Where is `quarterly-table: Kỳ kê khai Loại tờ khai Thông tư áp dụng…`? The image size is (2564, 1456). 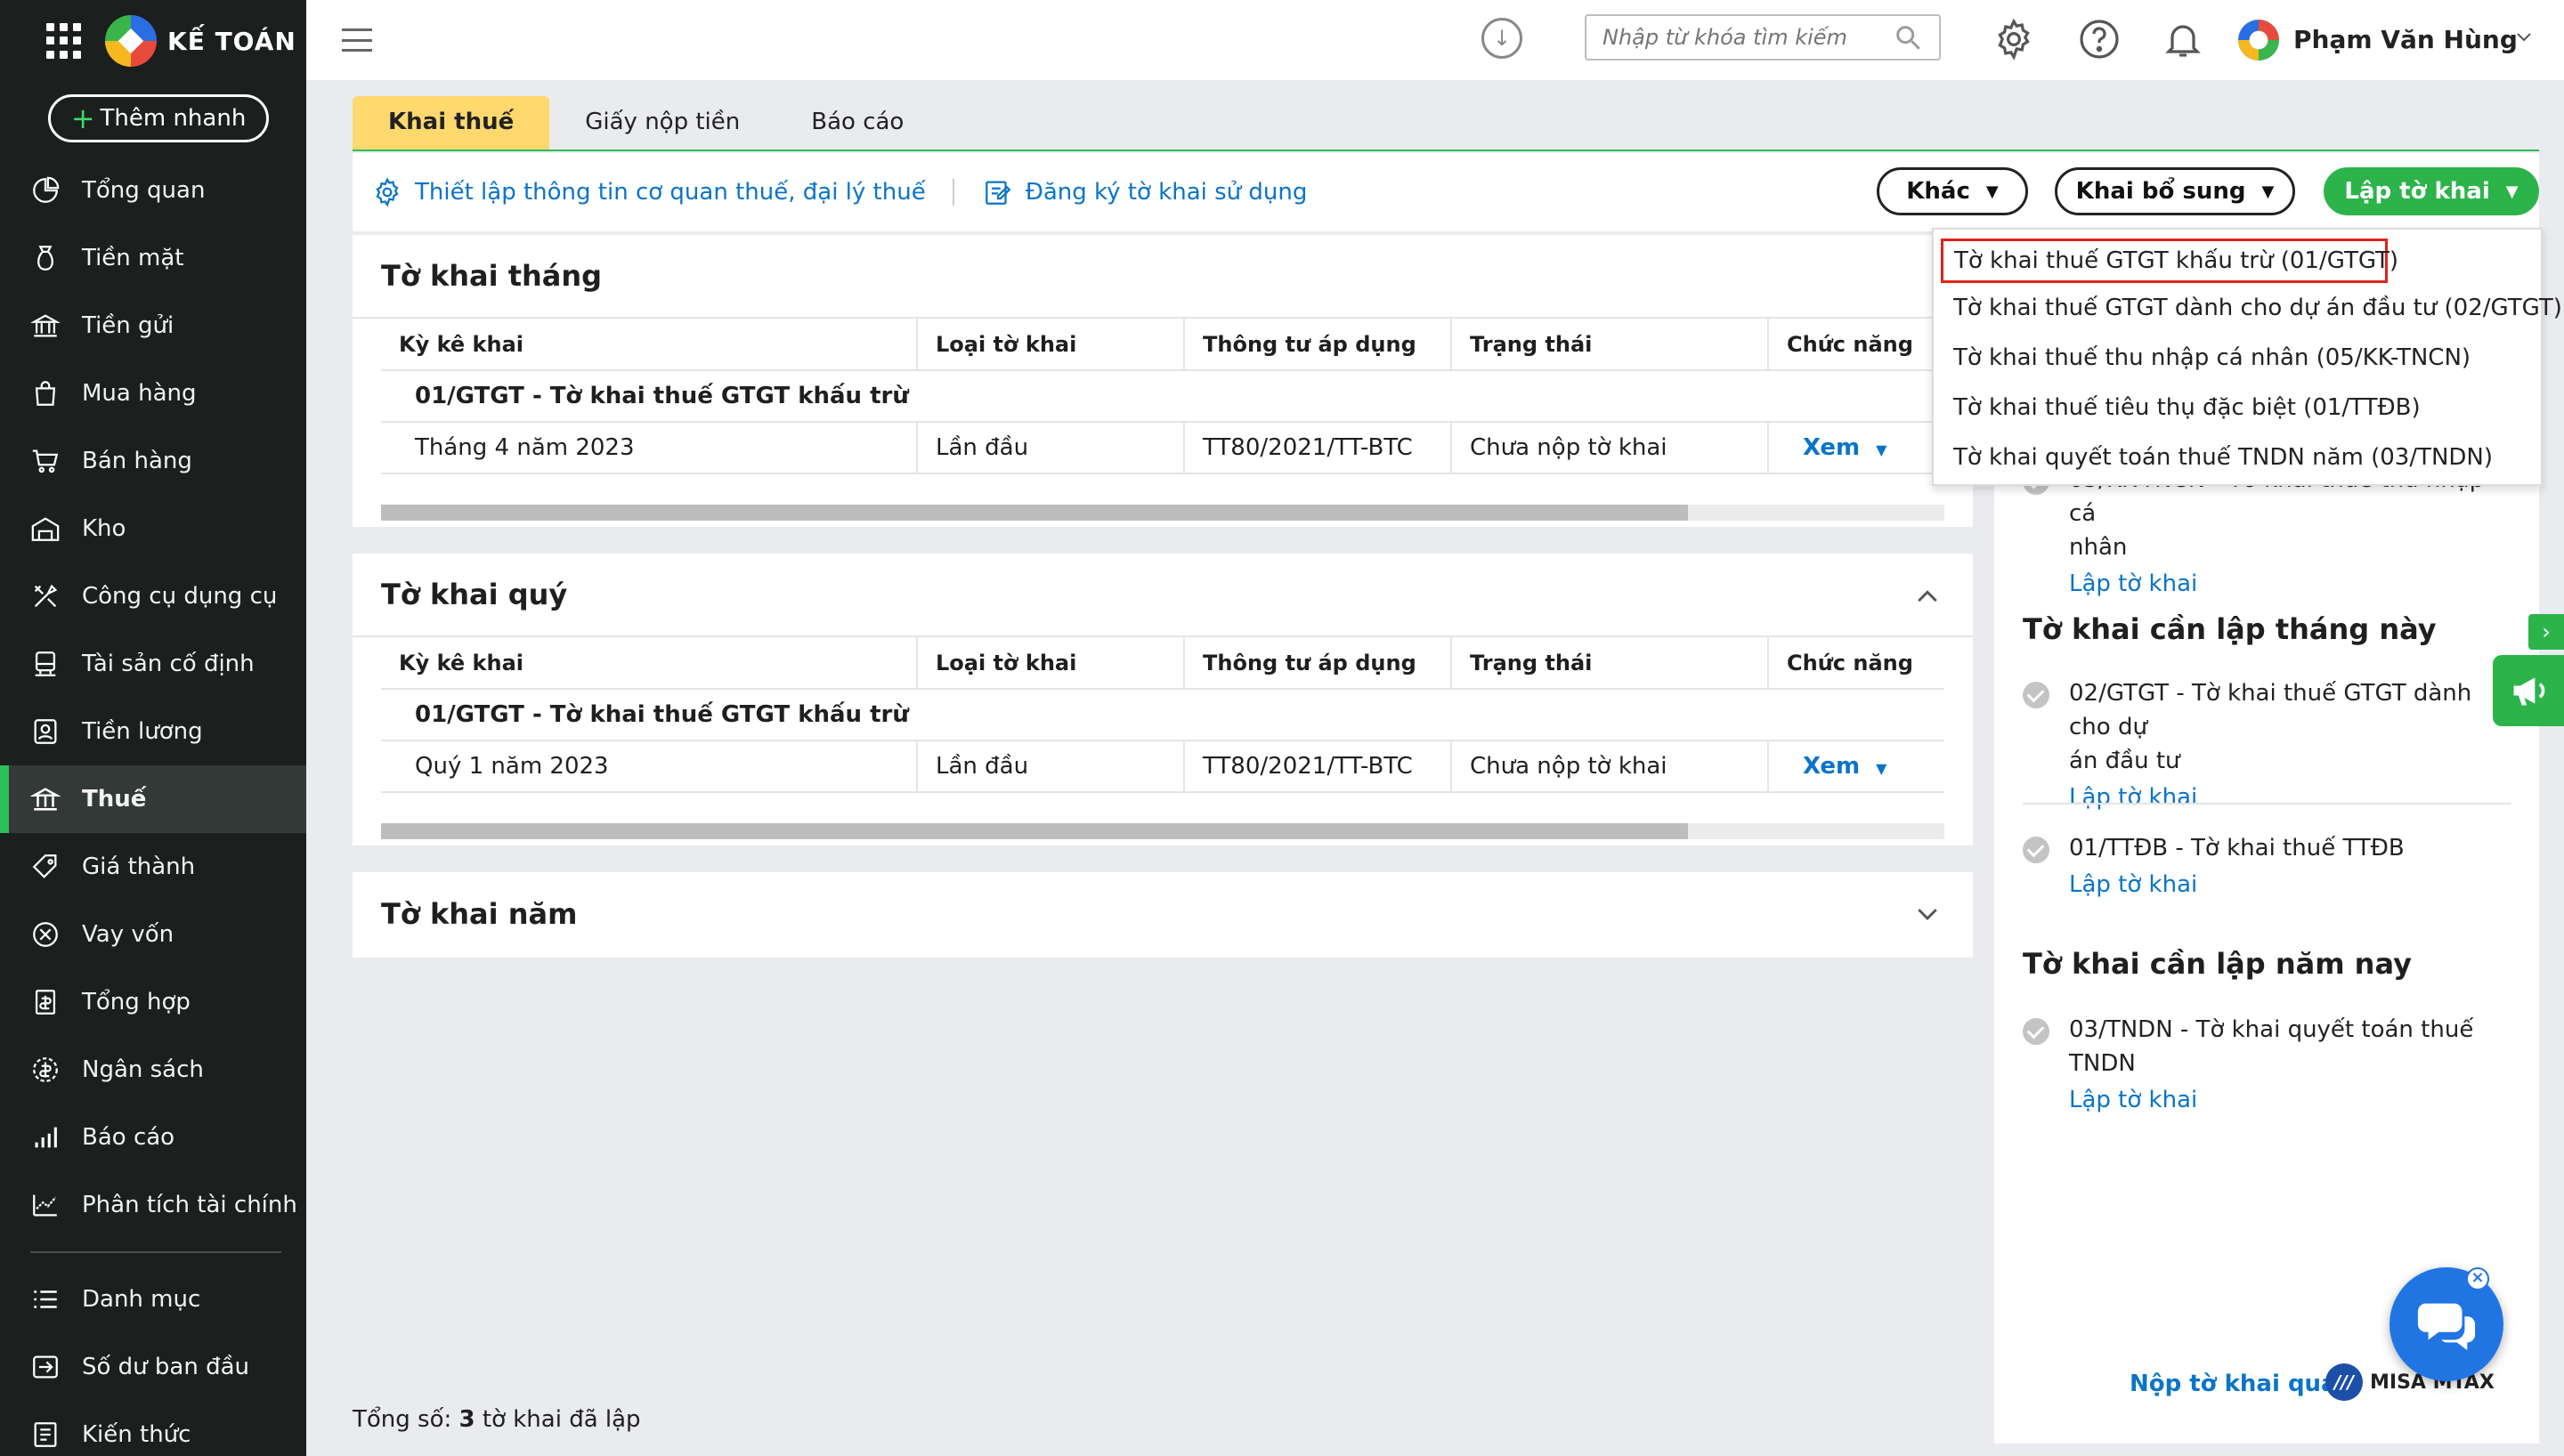
quarterly-table: Kỳ kê khai Loại tờ khai Thông tư áp dụng… is located at coordinates (1162, 715).